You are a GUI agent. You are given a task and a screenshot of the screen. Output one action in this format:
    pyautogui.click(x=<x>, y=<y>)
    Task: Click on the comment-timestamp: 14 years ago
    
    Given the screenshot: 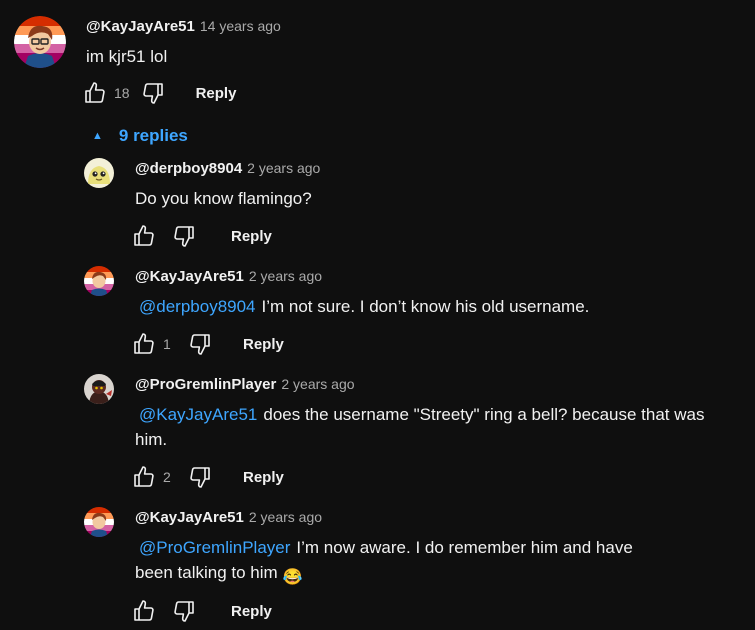 What is the action you would take?
    pyautogui.click(x=240, y=26)
    